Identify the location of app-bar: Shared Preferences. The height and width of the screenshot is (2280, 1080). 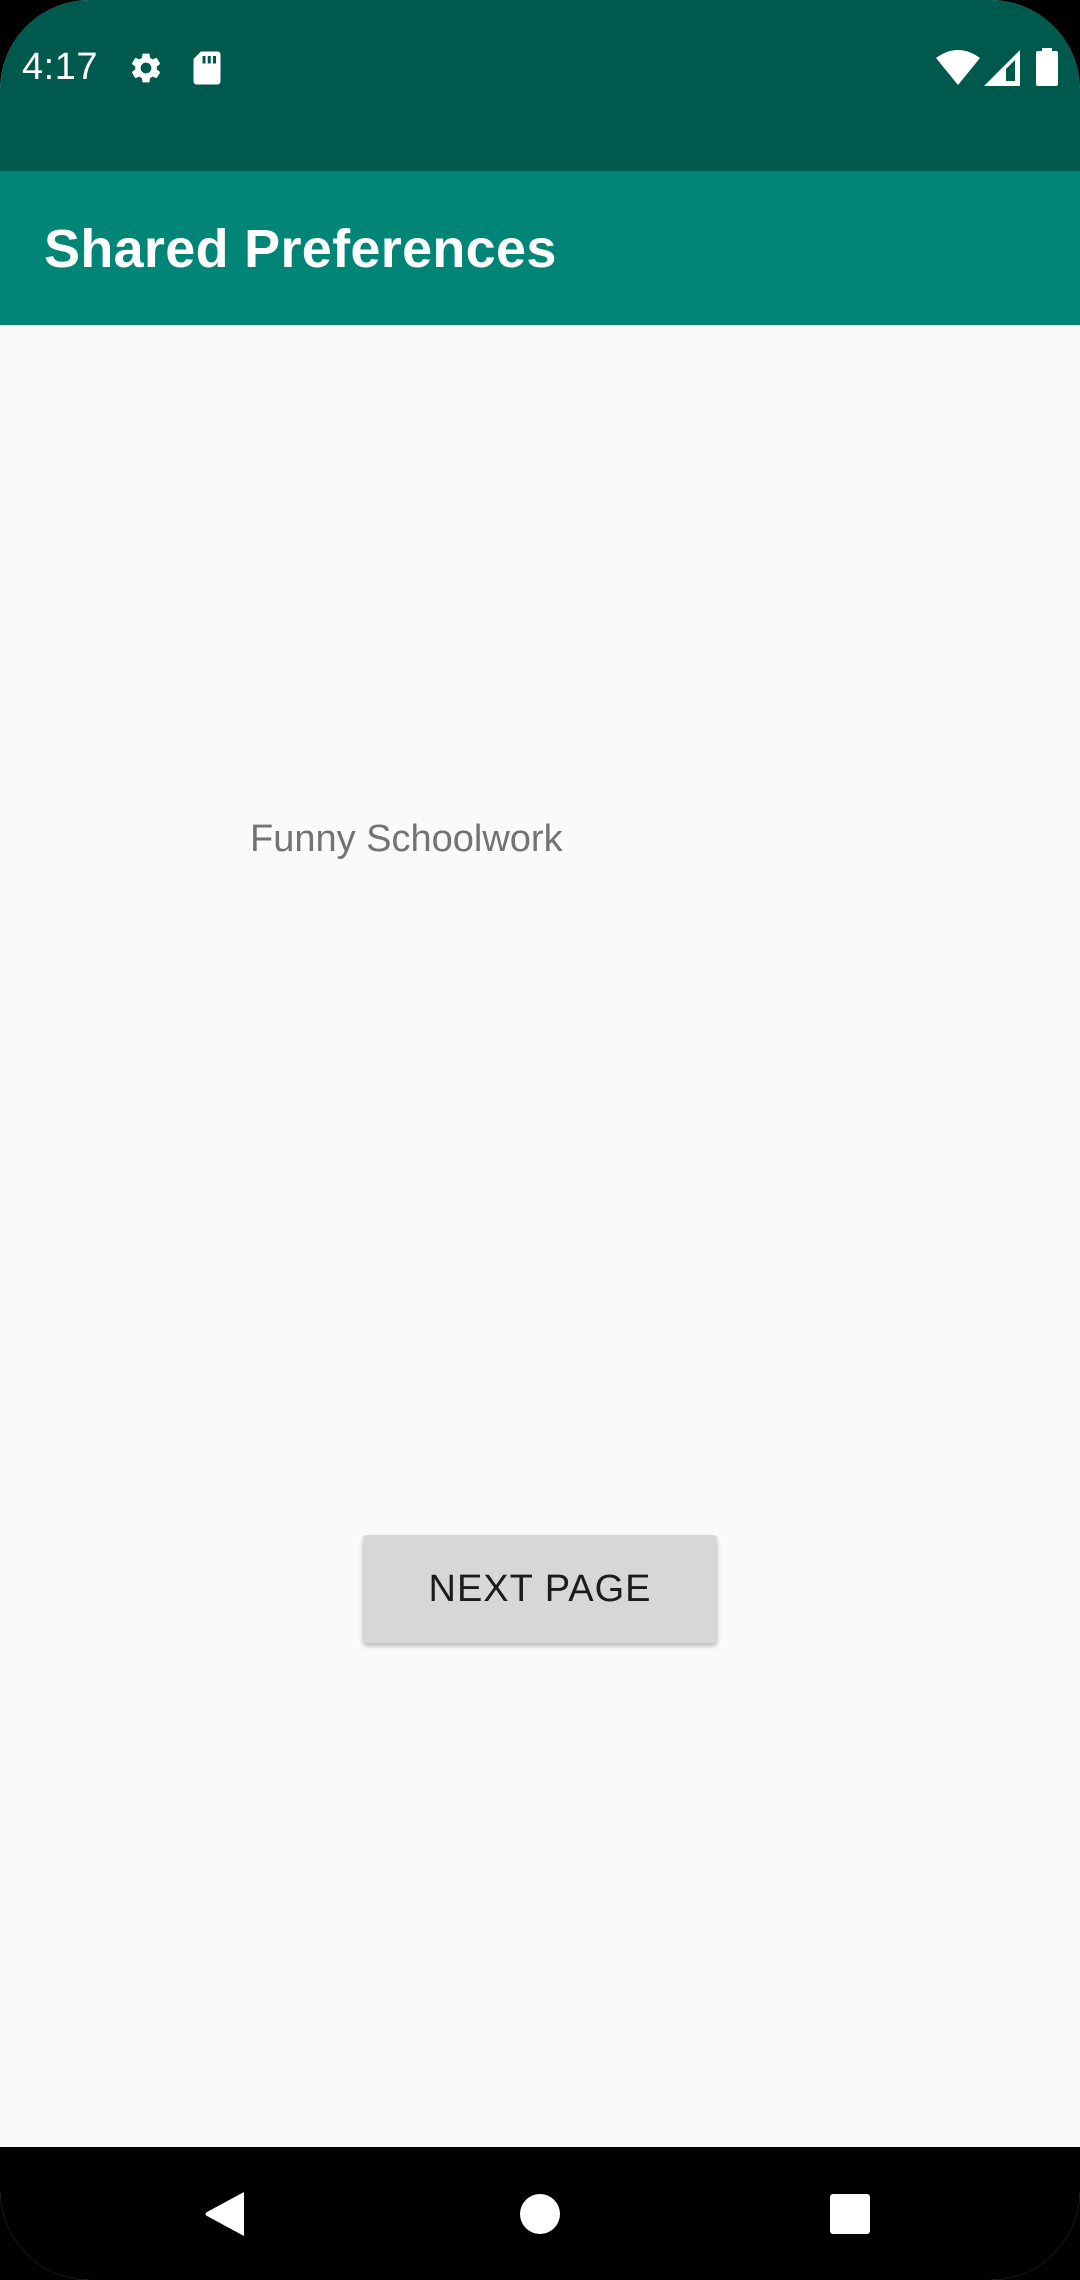
(540, 248).